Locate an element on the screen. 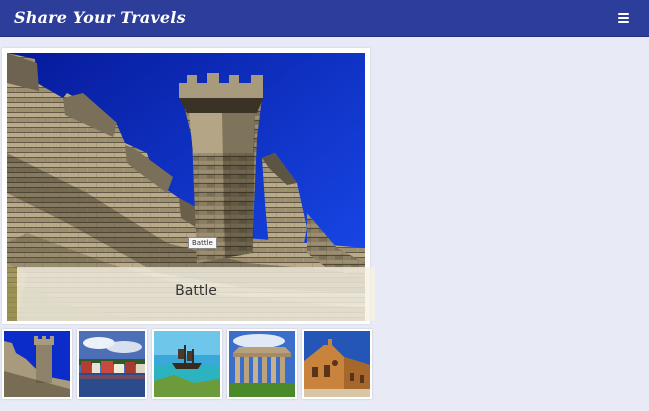 The width and height of the screenshot is (649, 411). thumbnail-harbour is located at coordinates (112, 364).